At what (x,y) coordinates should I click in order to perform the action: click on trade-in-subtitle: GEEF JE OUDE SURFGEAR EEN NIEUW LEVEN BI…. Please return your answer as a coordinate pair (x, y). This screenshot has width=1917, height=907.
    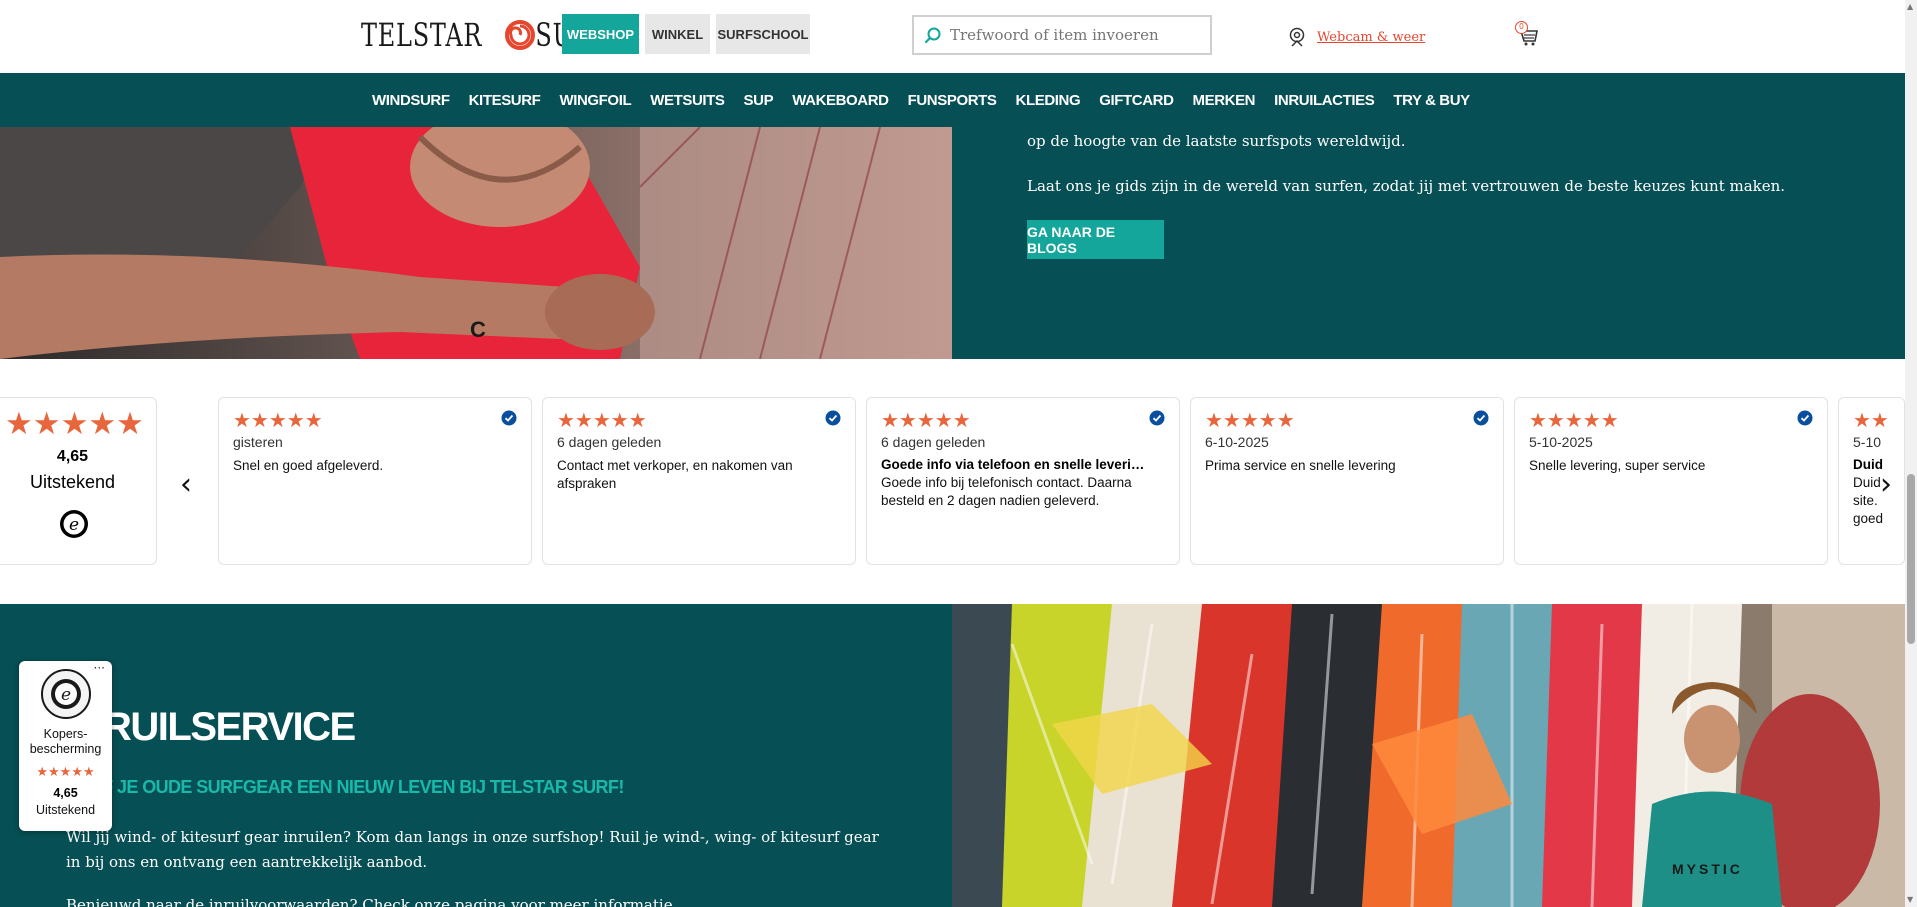
    Looking at the image, I should click on (345, 787).